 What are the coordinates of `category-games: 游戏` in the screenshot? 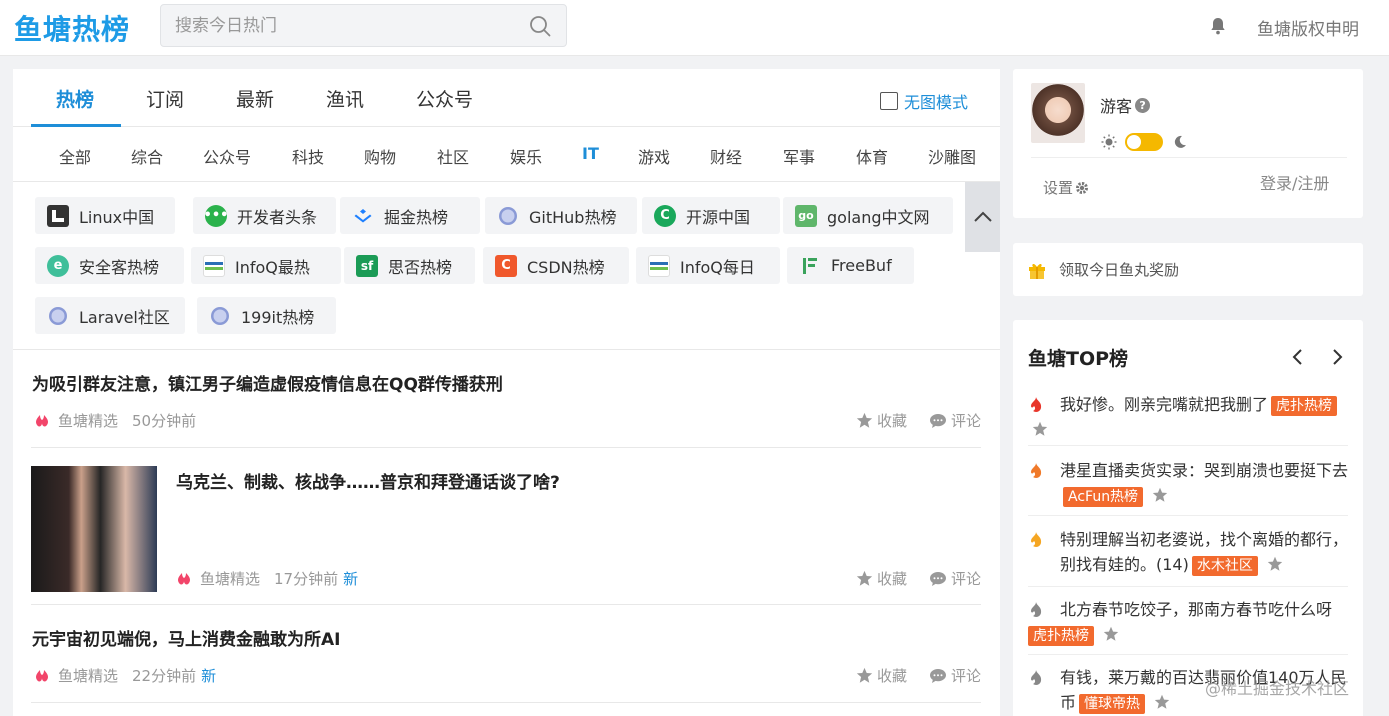 It's located at (654, 156).